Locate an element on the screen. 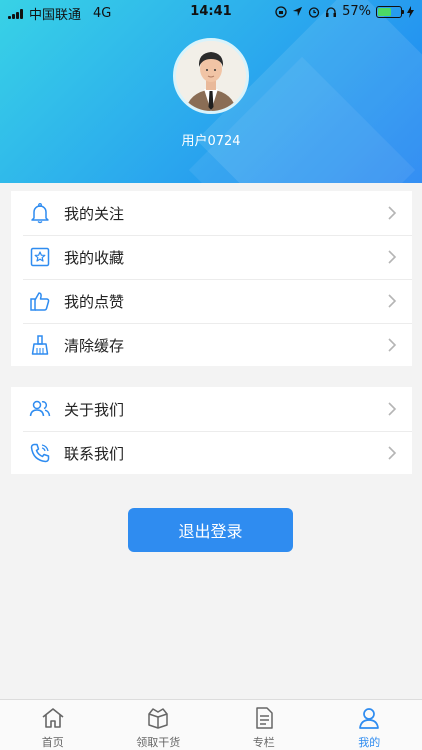 The image size is (422, 750). menu-item-favorites: 我的收藏 is located at coordinates (211, 257).